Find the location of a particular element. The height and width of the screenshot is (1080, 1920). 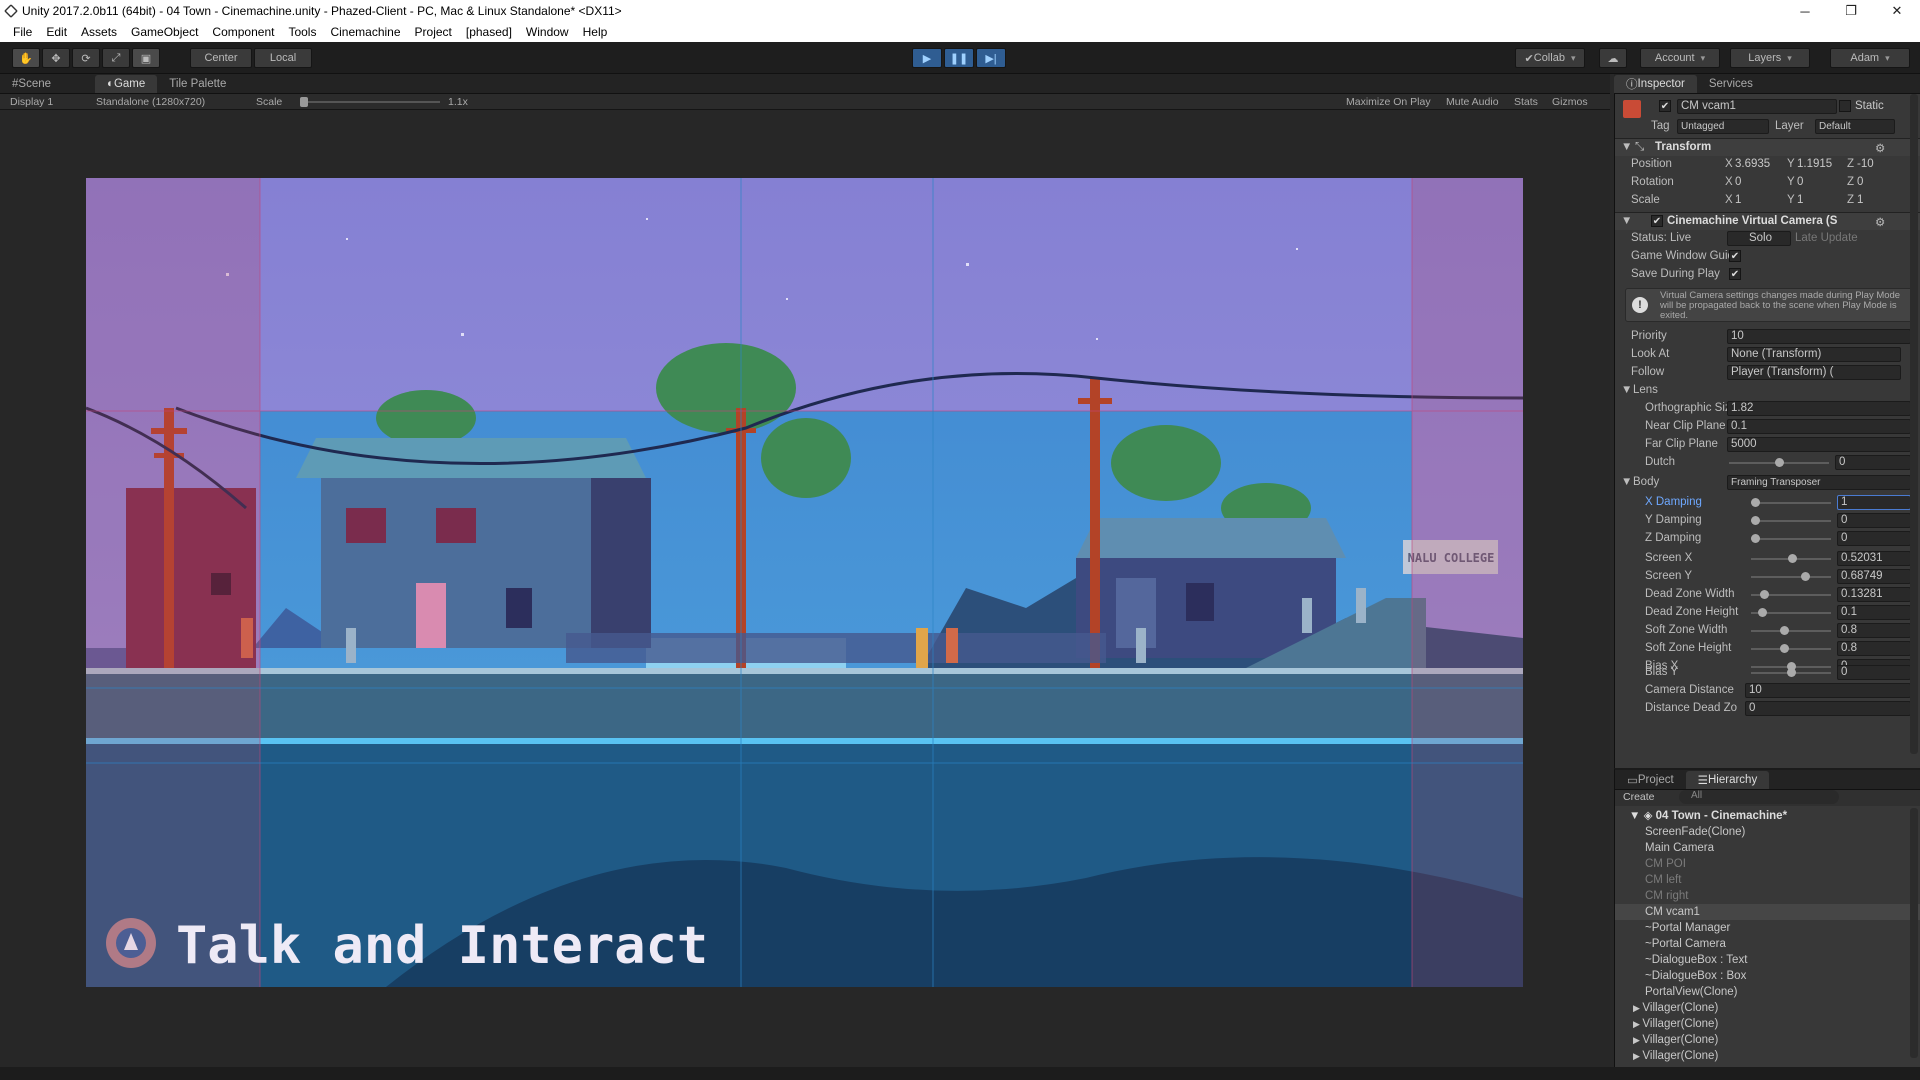

close-button: ✕ is located at coordinates (1897, 11).